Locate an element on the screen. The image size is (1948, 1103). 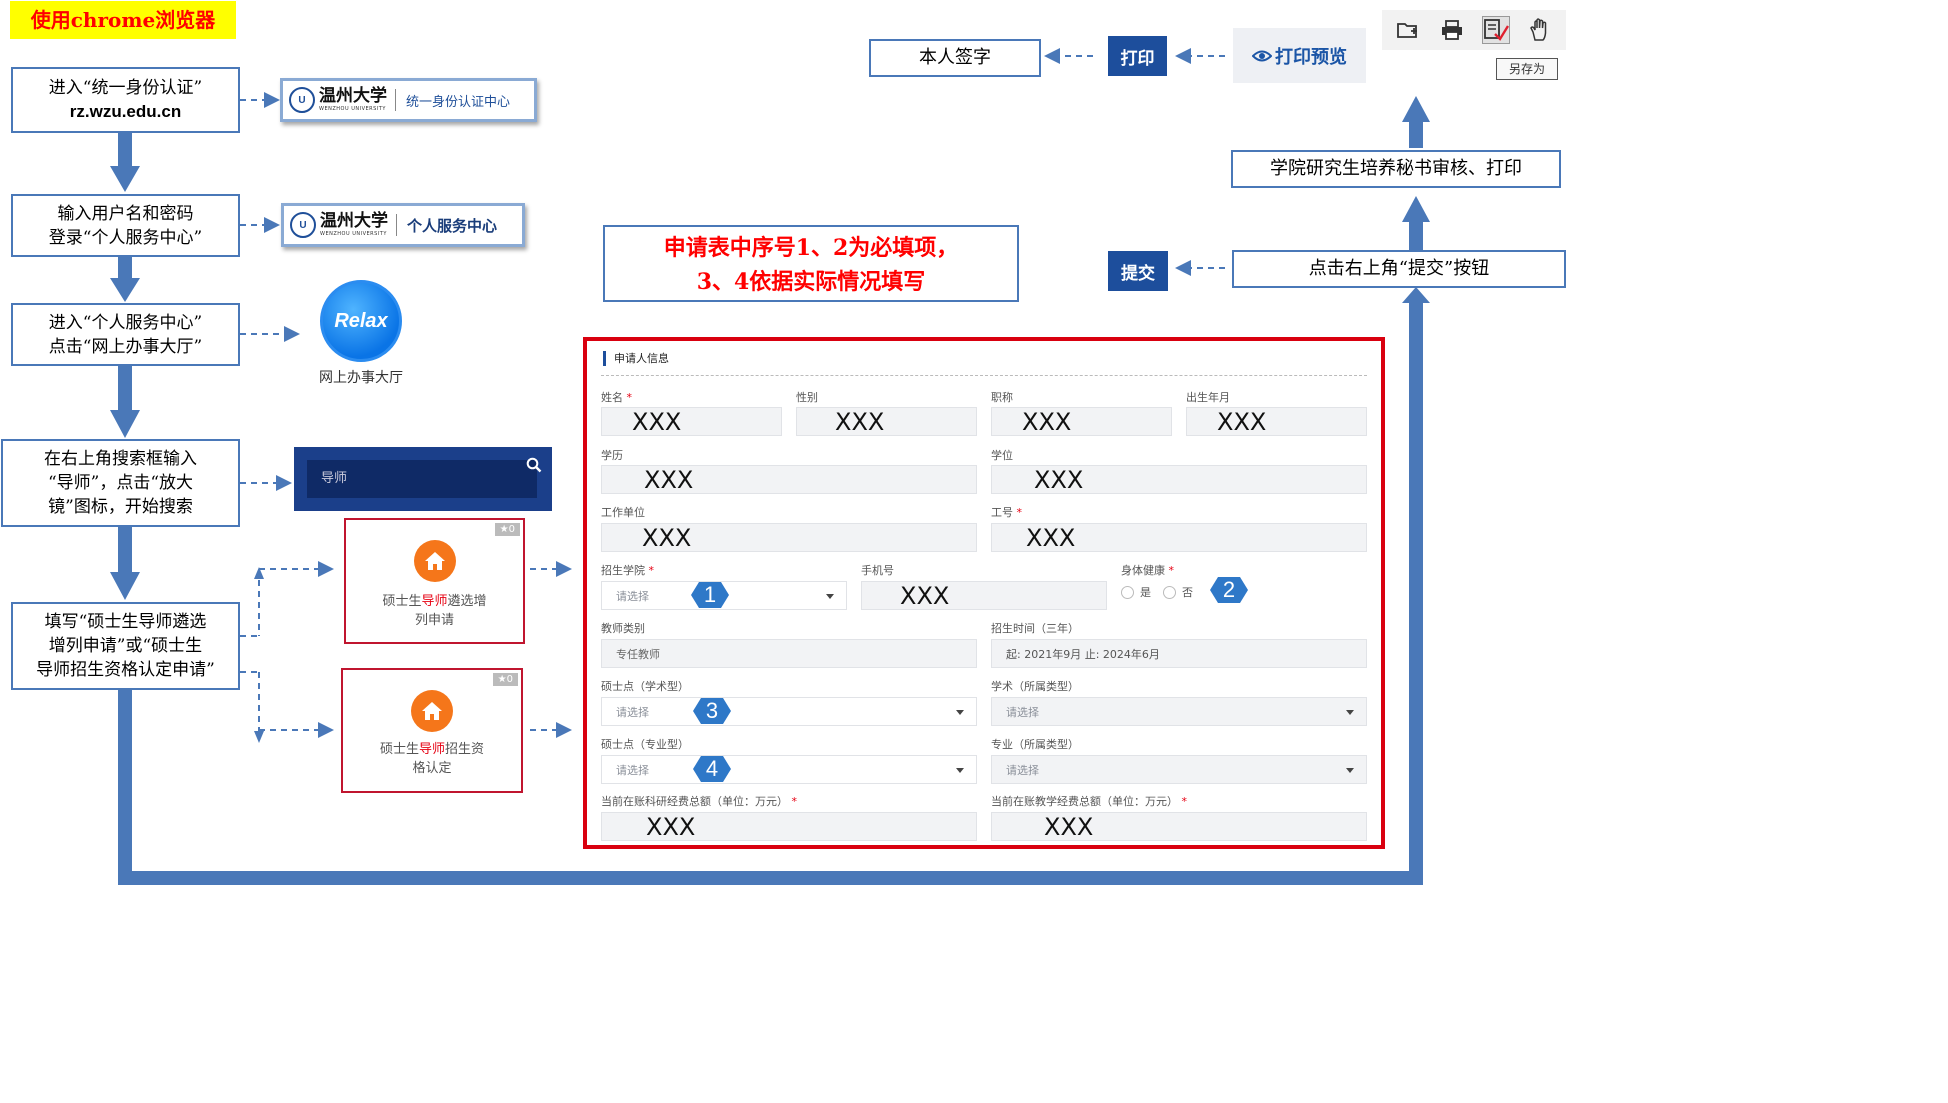
birth-field: XXX is located at coordinates (1276, 421).